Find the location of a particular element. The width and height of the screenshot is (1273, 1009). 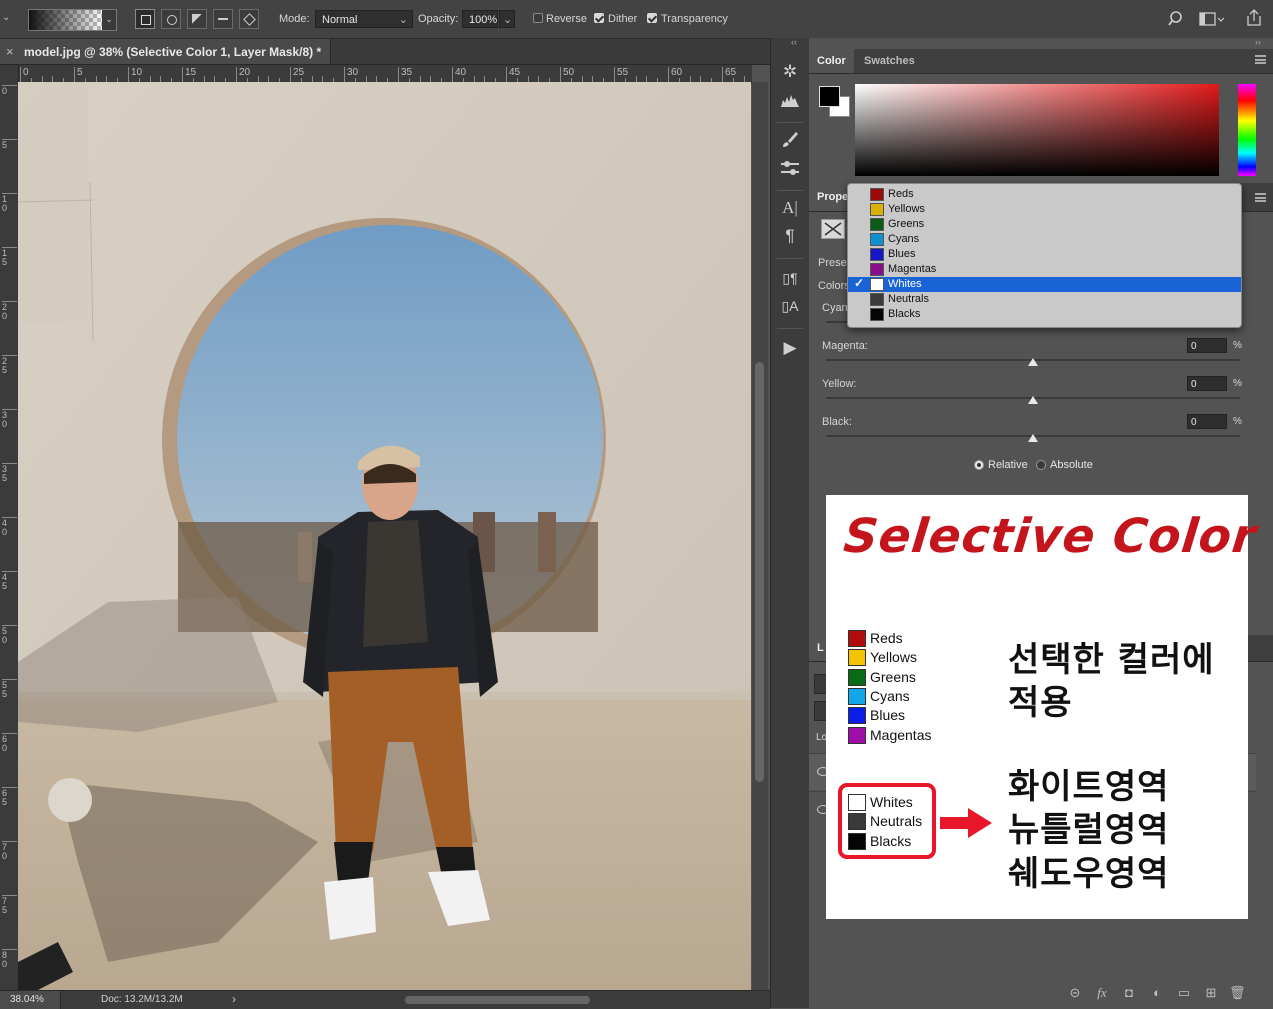

layers-footer: ⊝ fx ◘ ◐ ▭ ⊞ 🗑 is located at coordinates (1041, 993).